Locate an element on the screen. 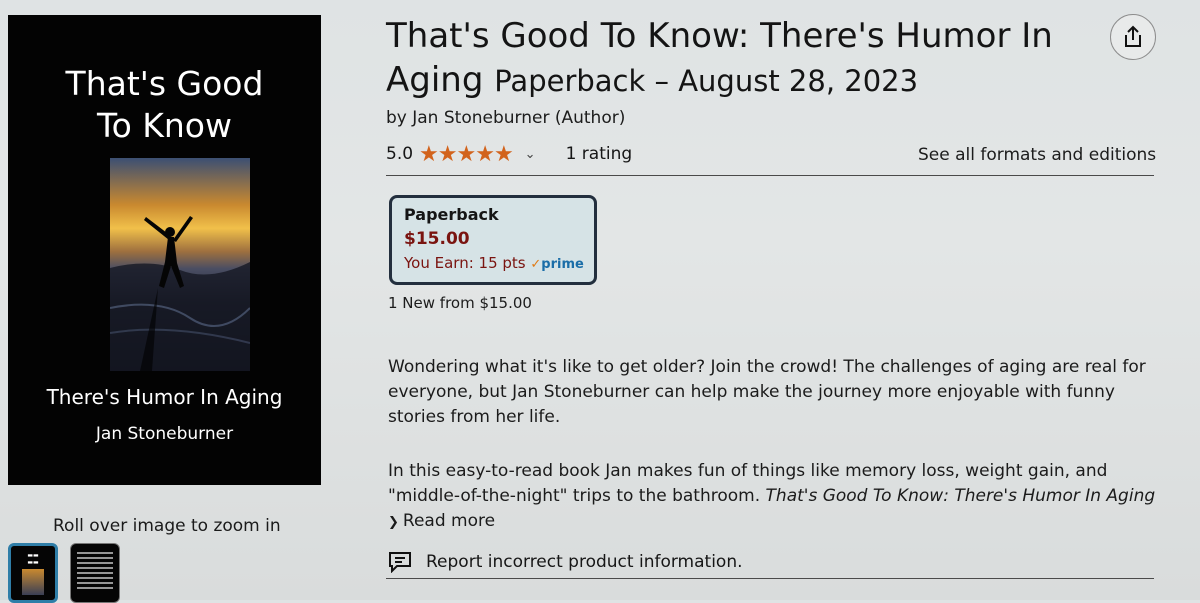  share-icon is located at coordinates (1133, 36).